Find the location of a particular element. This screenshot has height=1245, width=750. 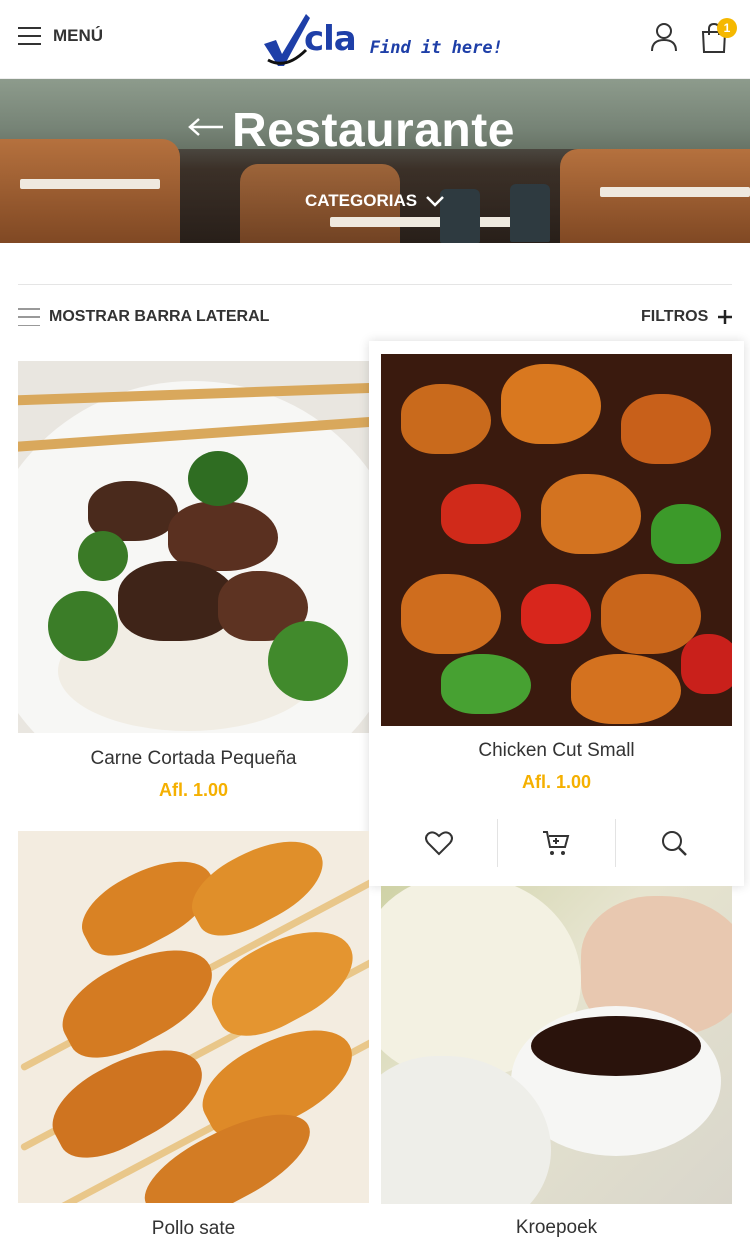

chevron-down-icon is located at coordinates (435, 201).